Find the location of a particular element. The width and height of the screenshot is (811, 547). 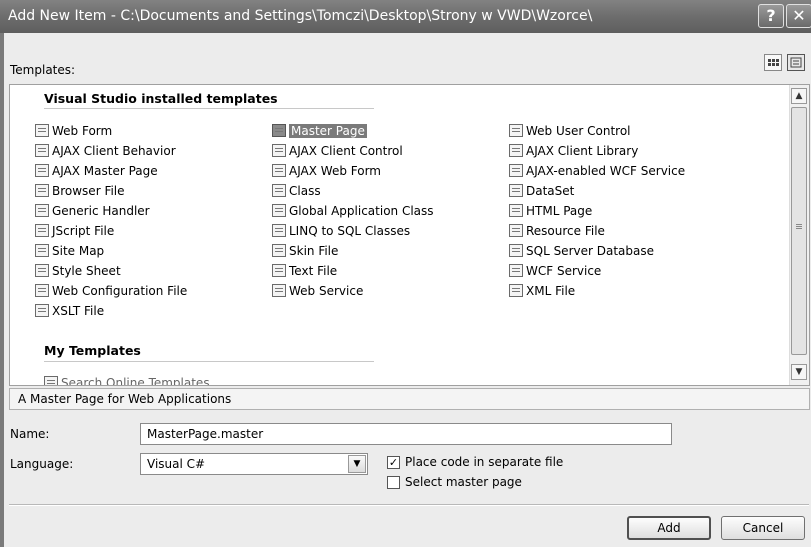

cancel-button: Cancel is located at coordinates (763, 528).